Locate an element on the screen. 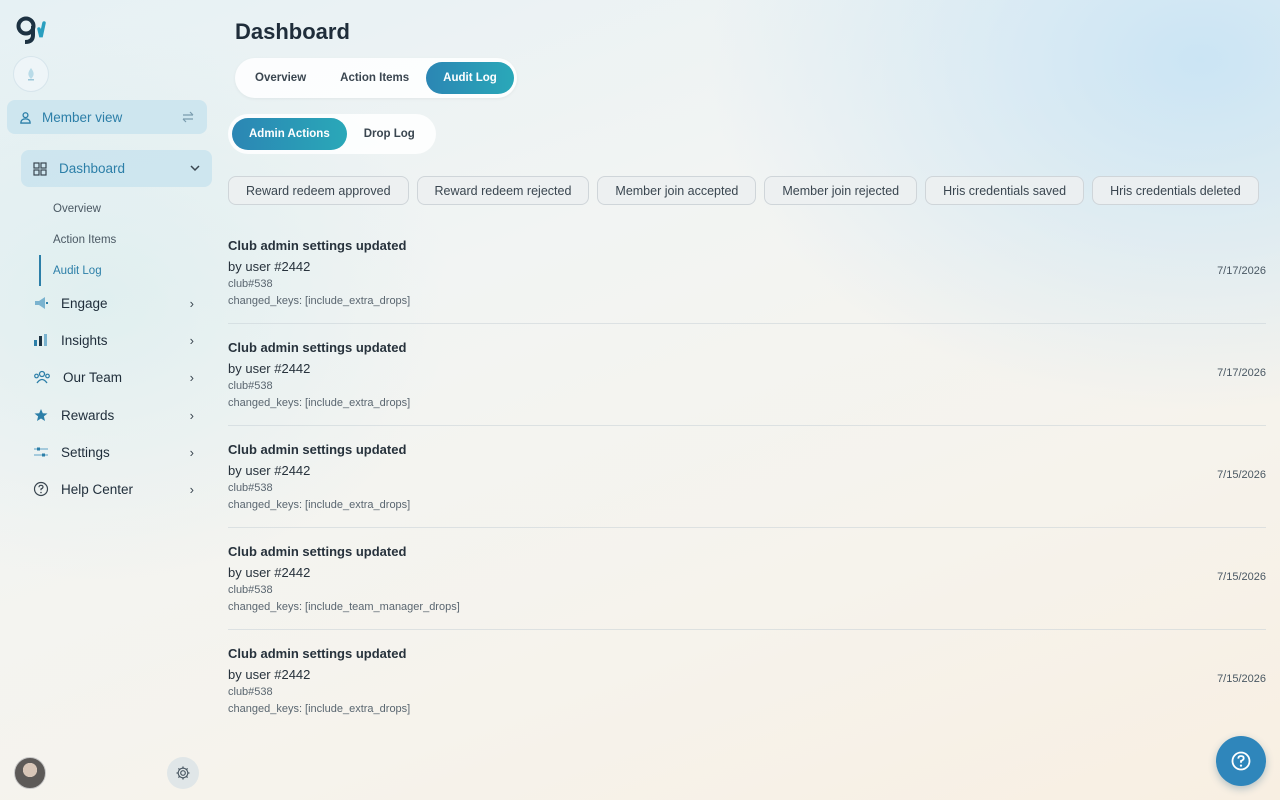 The image size is (1280, 800). bar-chart-icon is located at coordinates (40, 340).